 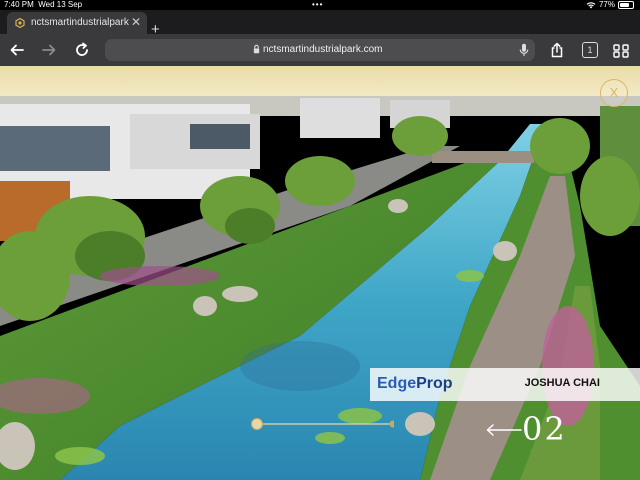 I want to click on favicon-icon, so click(x=20, y=23).